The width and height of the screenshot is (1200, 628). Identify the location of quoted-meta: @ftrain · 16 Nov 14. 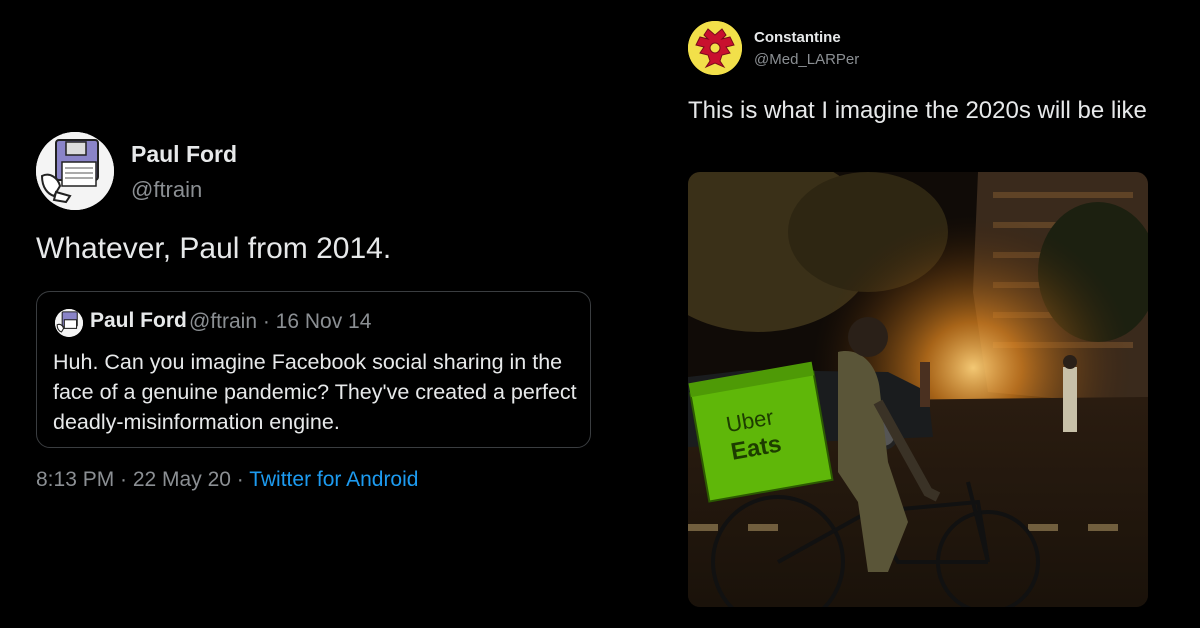
(280, 321).